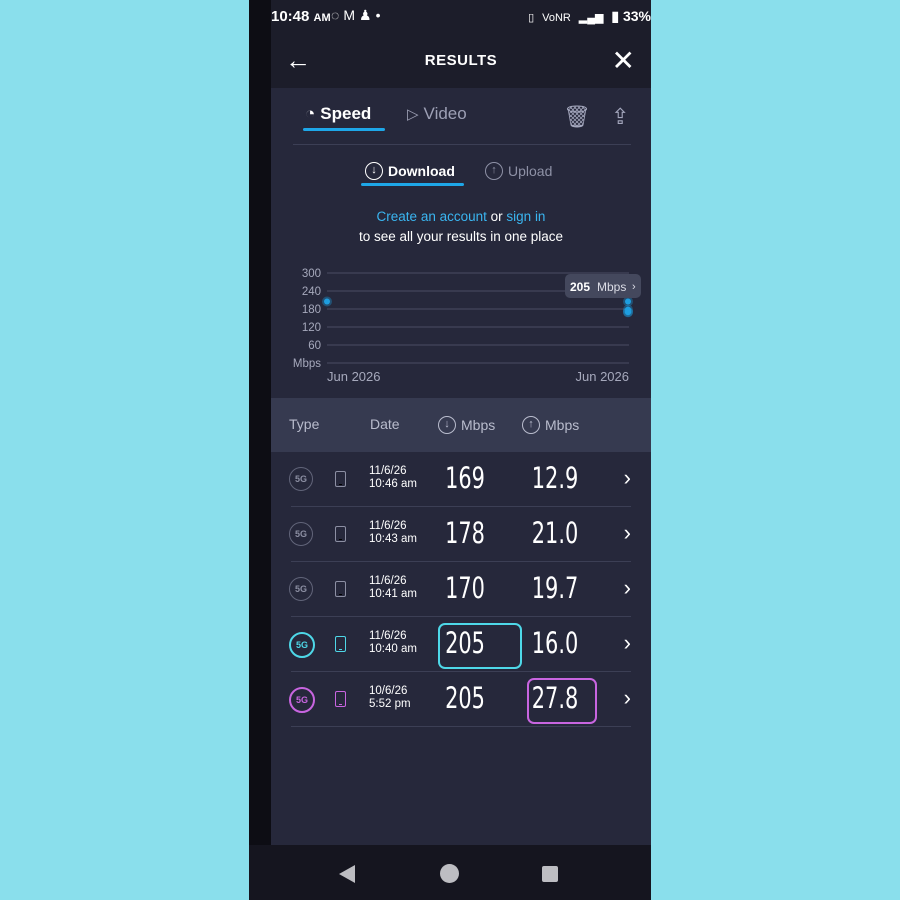 Image resolution: width=900 pixels, height=900 pixels. What do you see at coordinates (555, 643) in the screenshot?
I see `upload-speed: 16.0` at bounding box center [555, 643].